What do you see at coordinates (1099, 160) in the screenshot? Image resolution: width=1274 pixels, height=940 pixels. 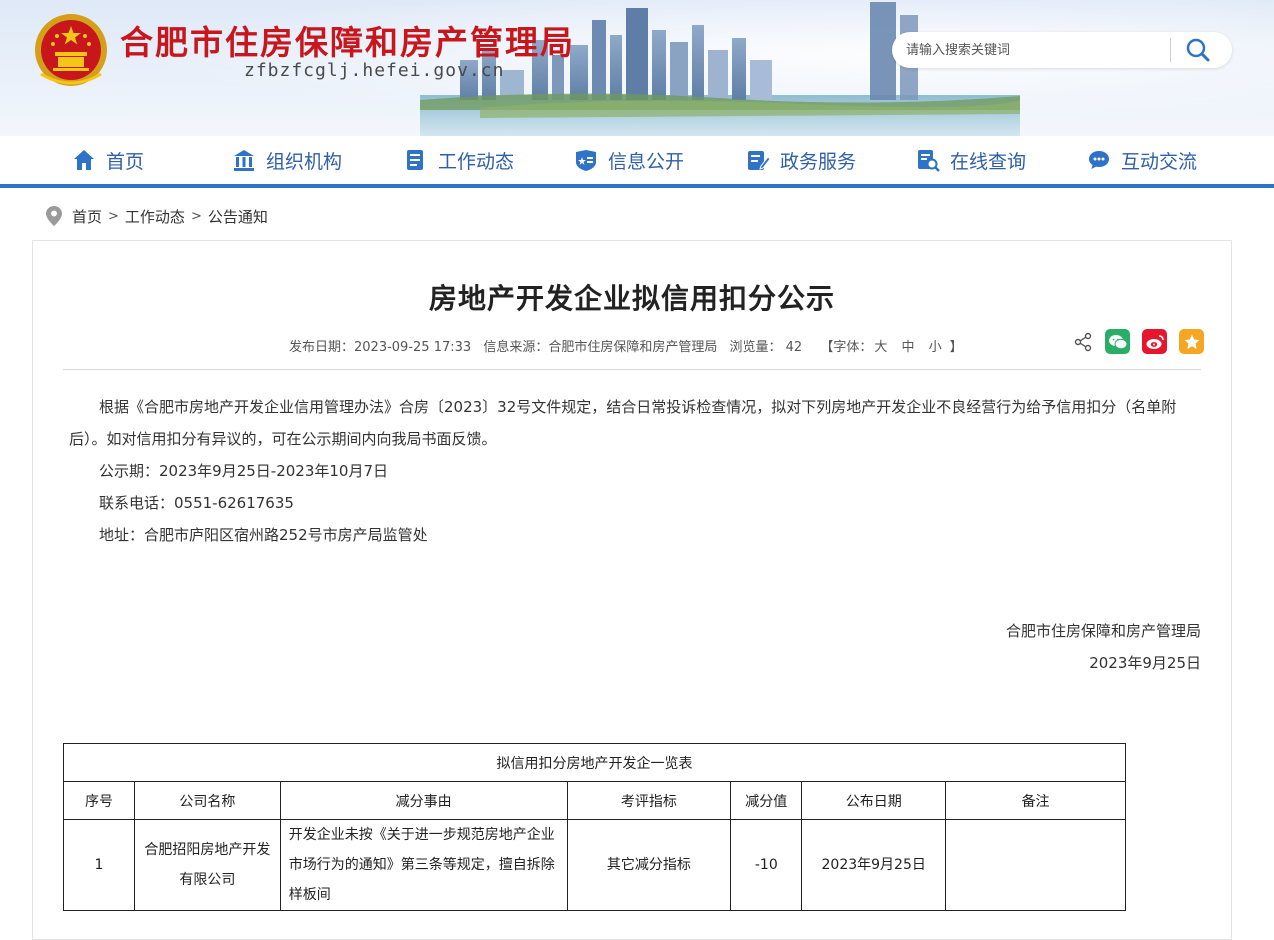 I see `chat-icon` at bounding box center [1099, 160].